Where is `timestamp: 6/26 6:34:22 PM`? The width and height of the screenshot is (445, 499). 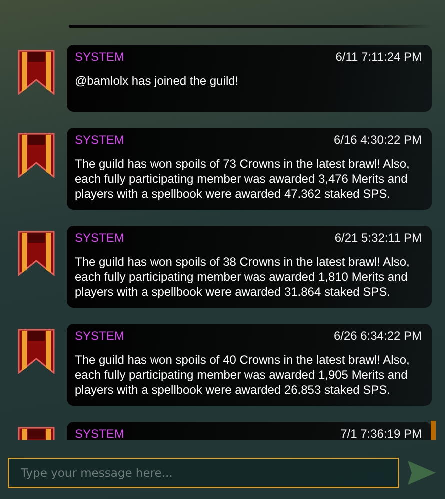
timestamp: 6/26 6:34:22 PM is located at coordinates (378, 336).